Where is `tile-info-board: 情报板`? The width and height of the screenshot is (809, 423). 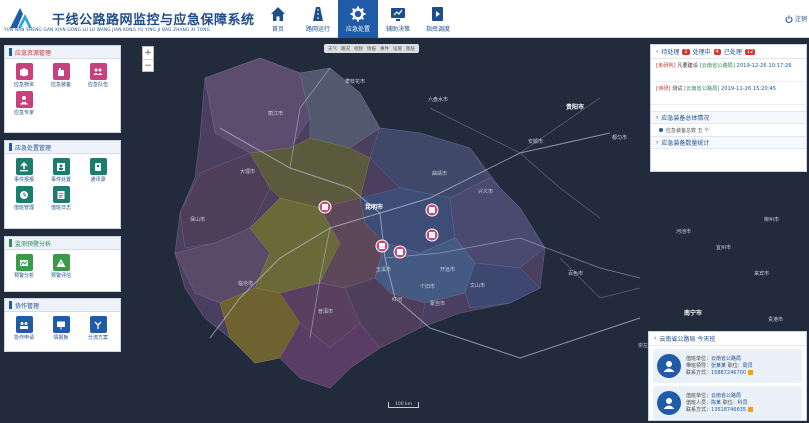
tile-info-board: 情报板 is located at coordinates (61, 328).